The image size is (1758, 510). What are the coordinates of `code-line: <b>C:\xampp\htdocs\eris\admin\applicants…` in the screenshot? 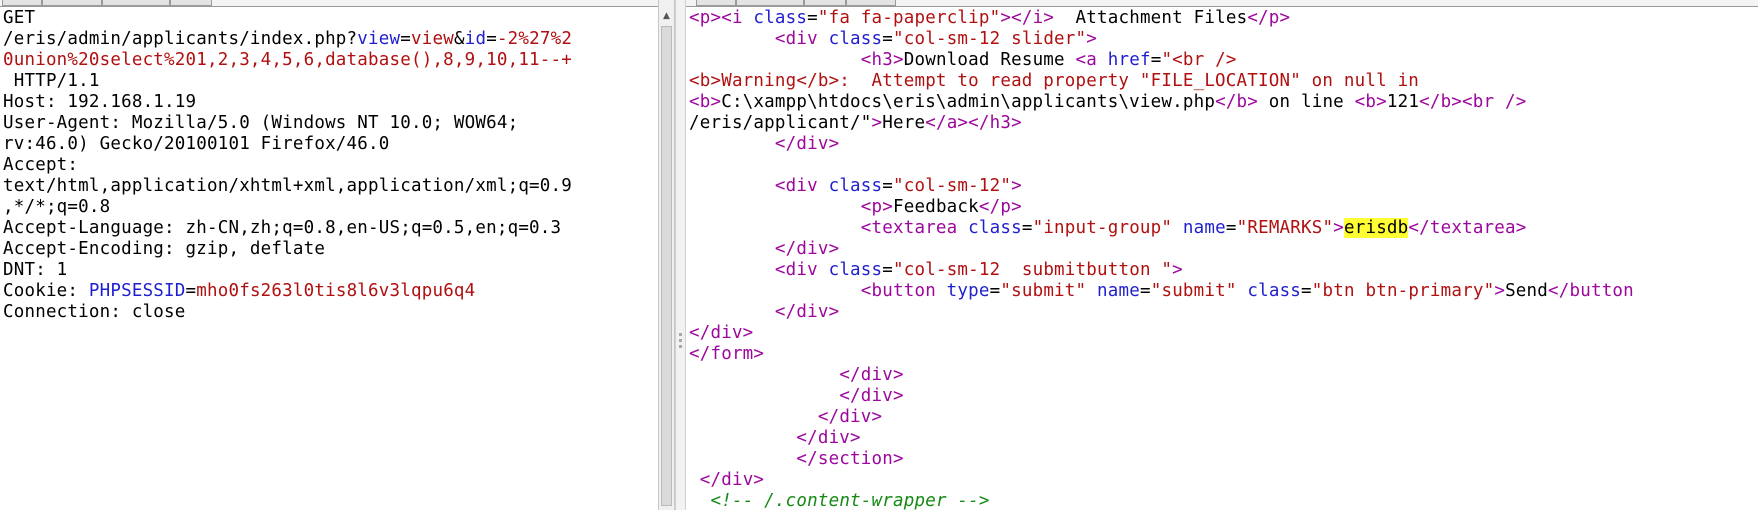 It's located at (1161, 102).